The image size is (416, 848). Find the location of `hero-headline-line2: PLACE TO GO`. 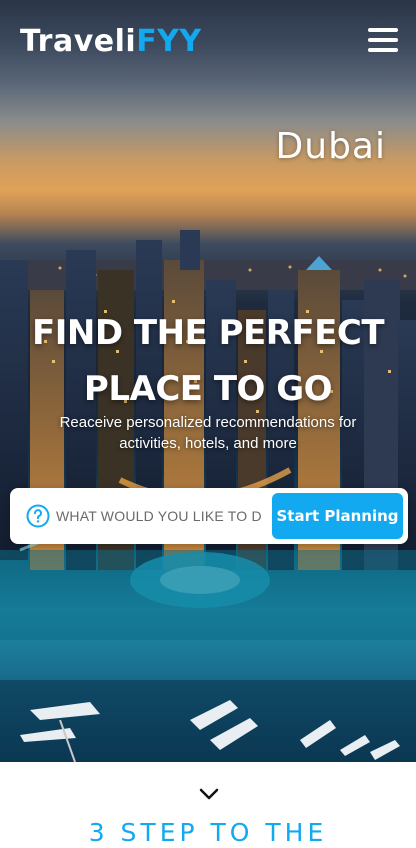

hero-headline-line2: PLACE TO GO is located at coordinates (208, 389).